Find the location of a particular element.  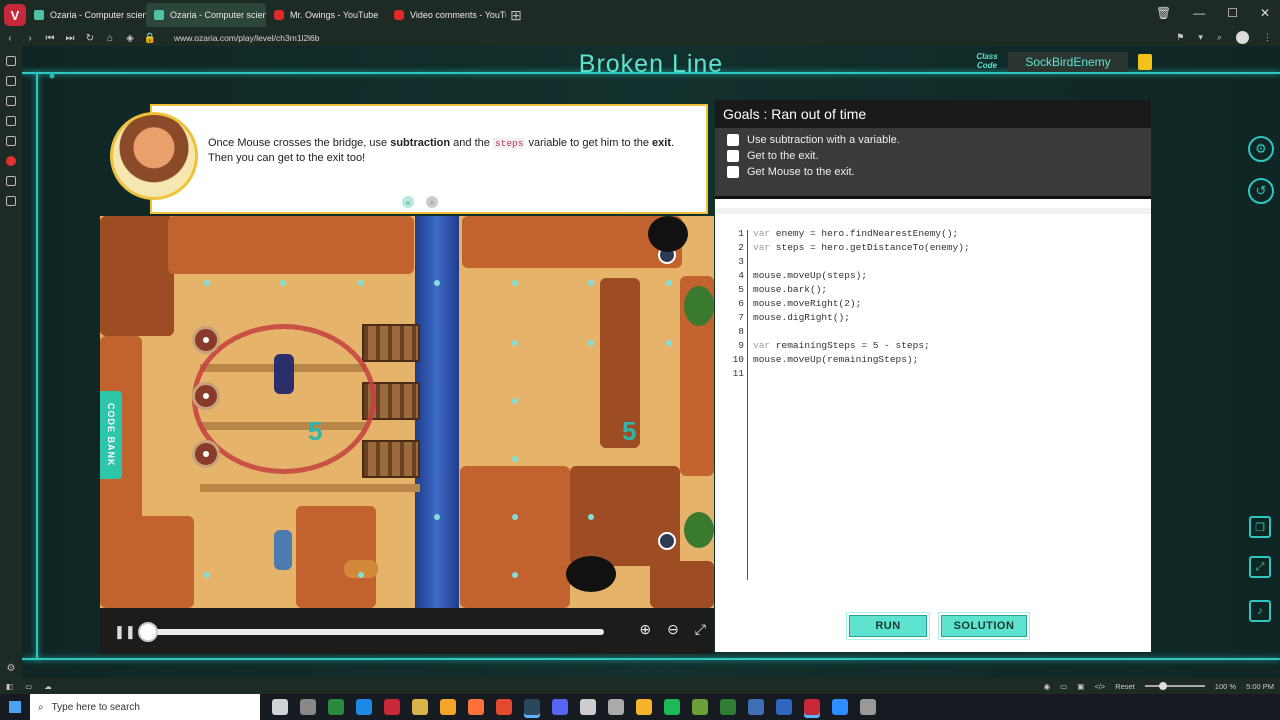

mail-icon is located at coordinates (11, 141).